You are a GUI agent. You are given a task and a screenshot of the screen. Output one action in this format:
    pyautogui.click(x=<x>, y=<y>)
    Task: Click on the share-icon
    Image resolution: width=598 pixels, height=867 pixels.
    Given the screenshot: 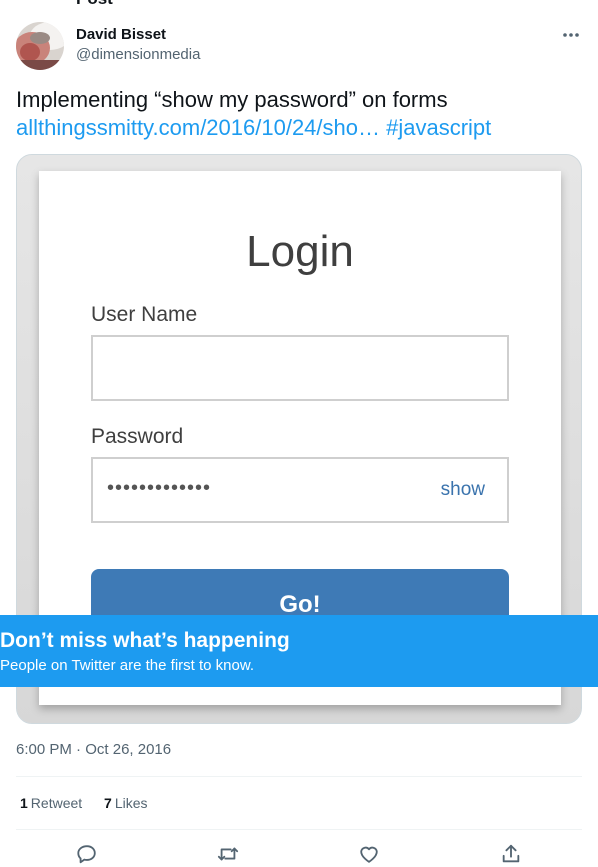 What is the action you would take?
    pyautogui.click(x=511, y=853)
    